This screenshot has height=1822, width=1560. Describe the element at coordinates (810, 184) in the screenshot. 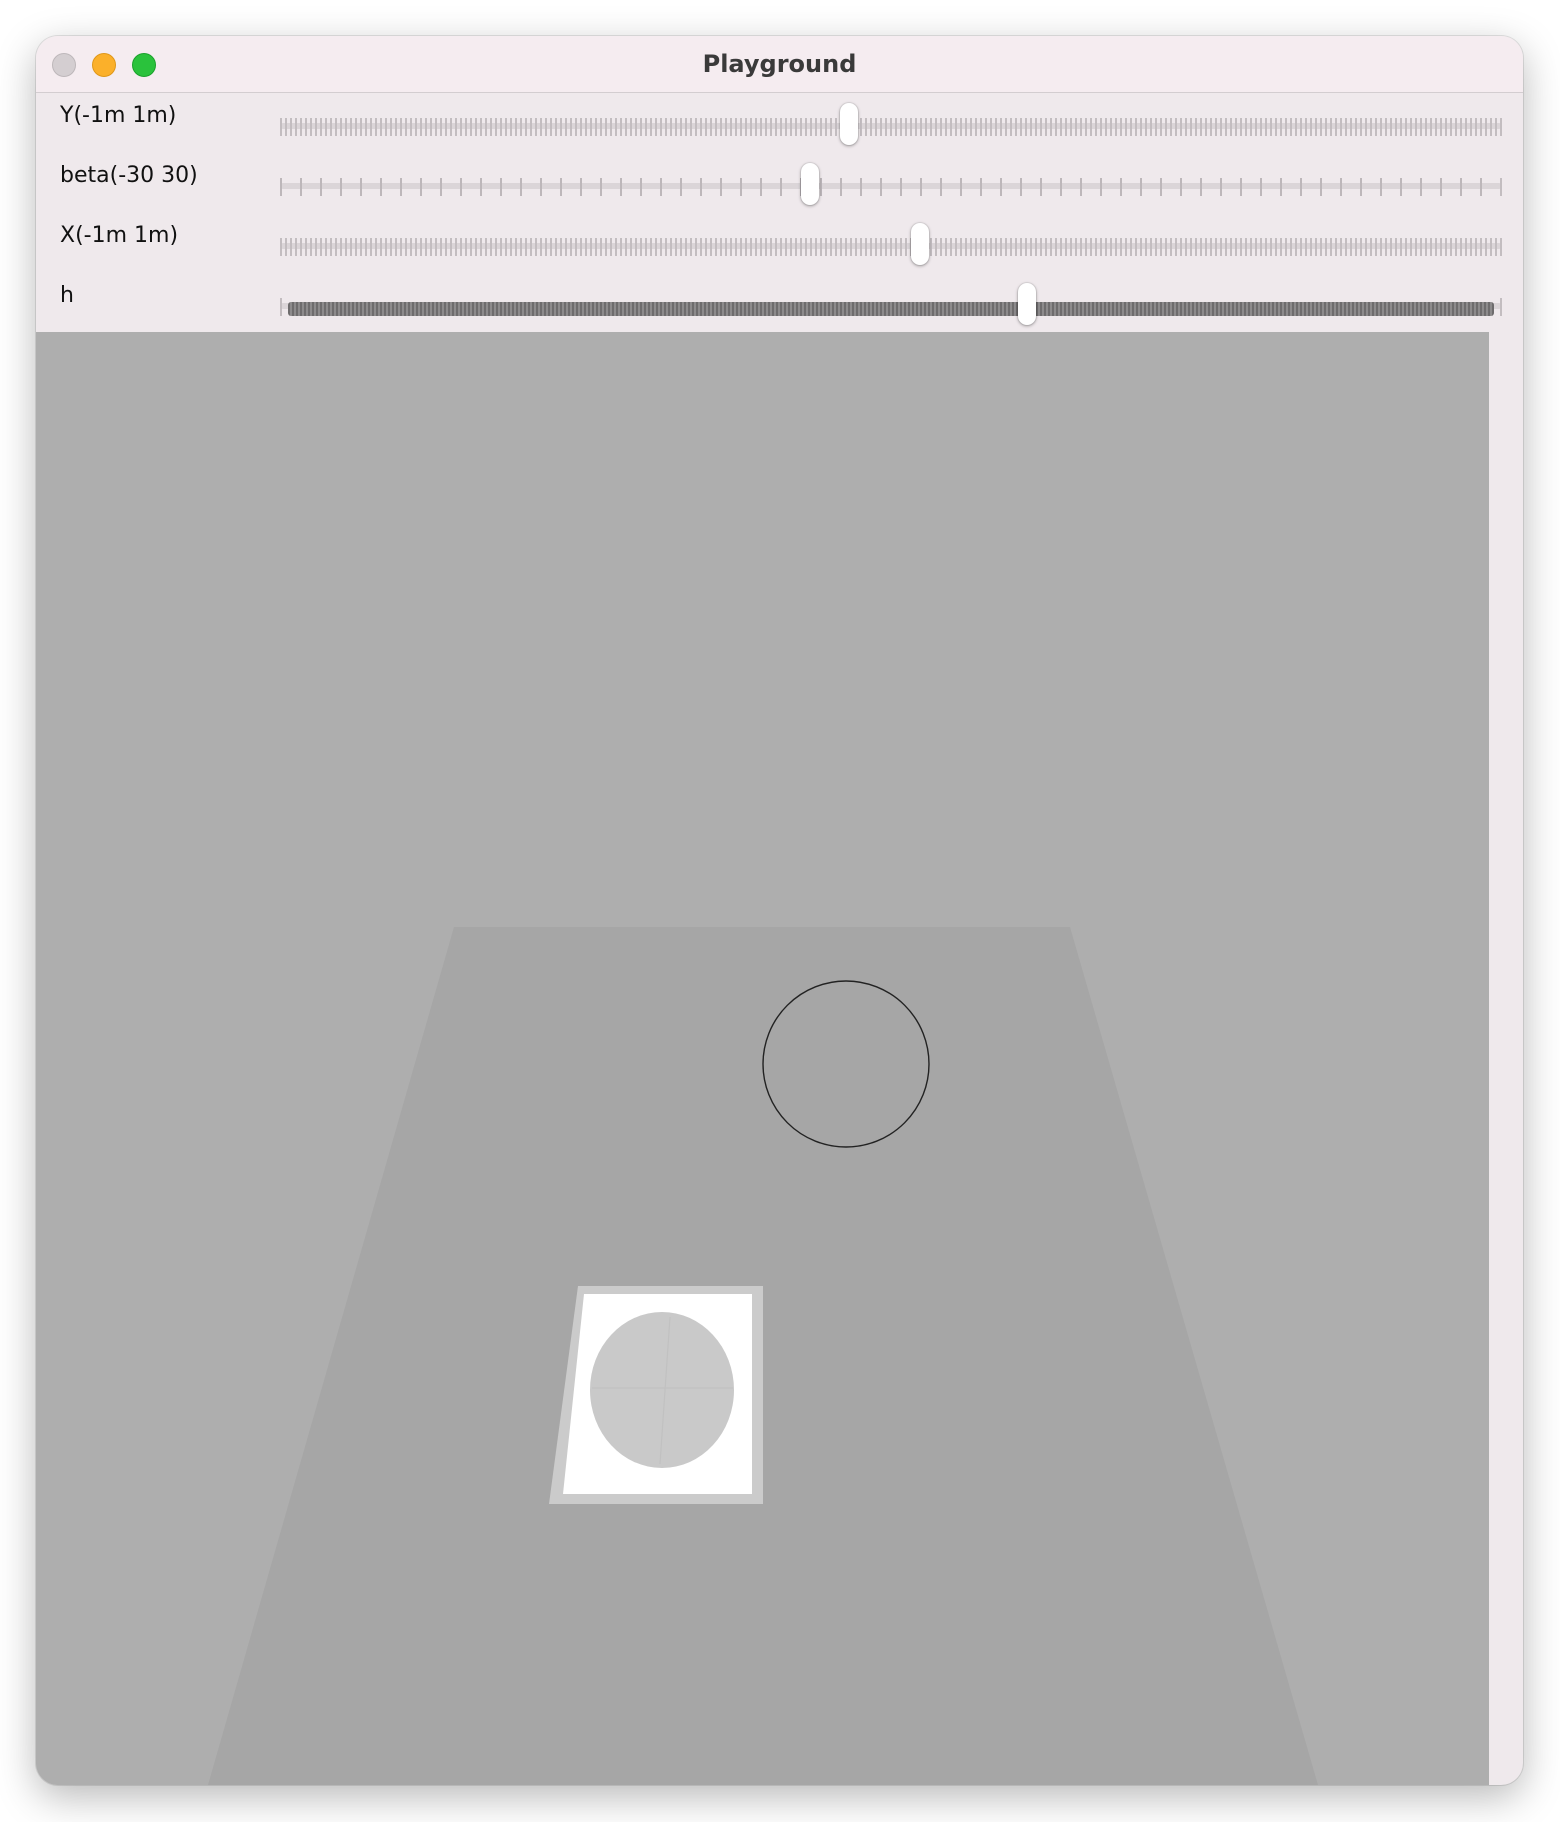

I see `beta-slider-thumb` at that location.